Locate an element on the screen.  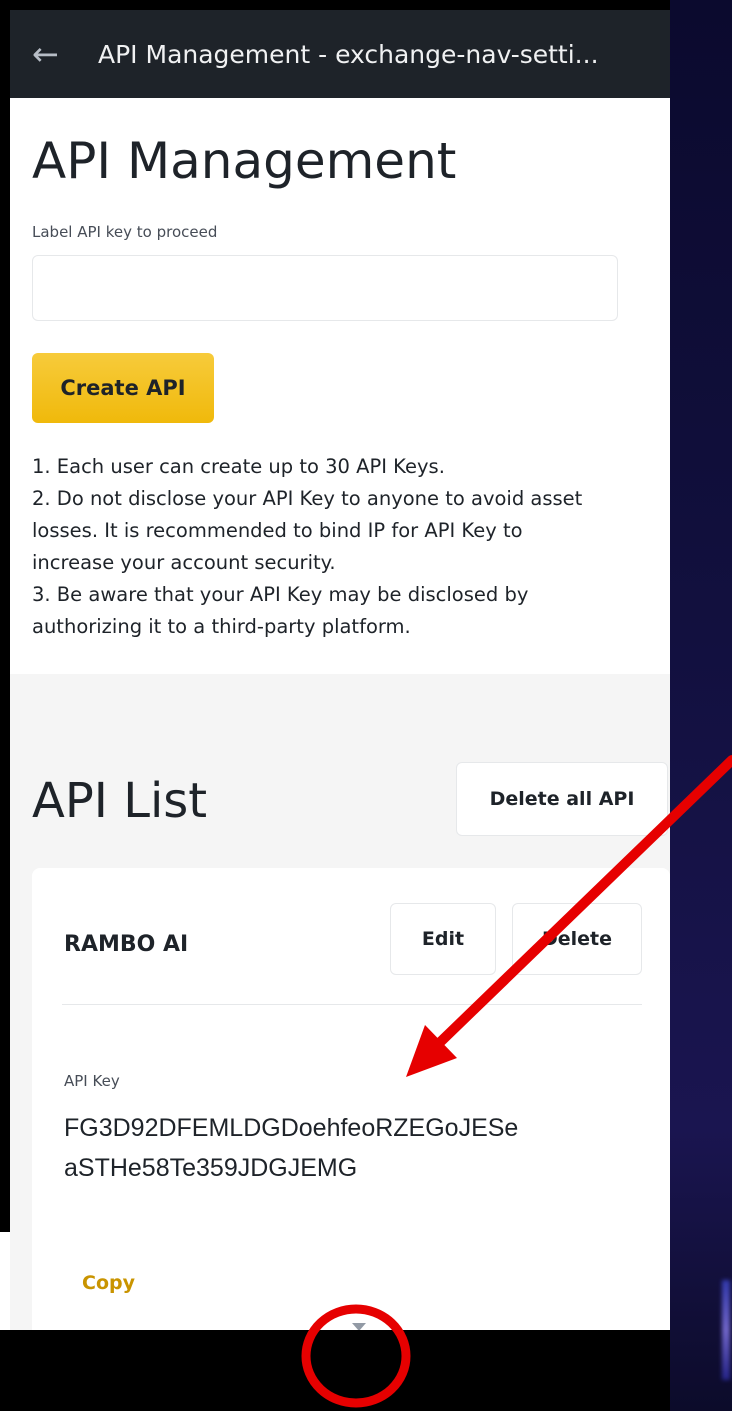
api-label-input is located at coordinates (325, 288).